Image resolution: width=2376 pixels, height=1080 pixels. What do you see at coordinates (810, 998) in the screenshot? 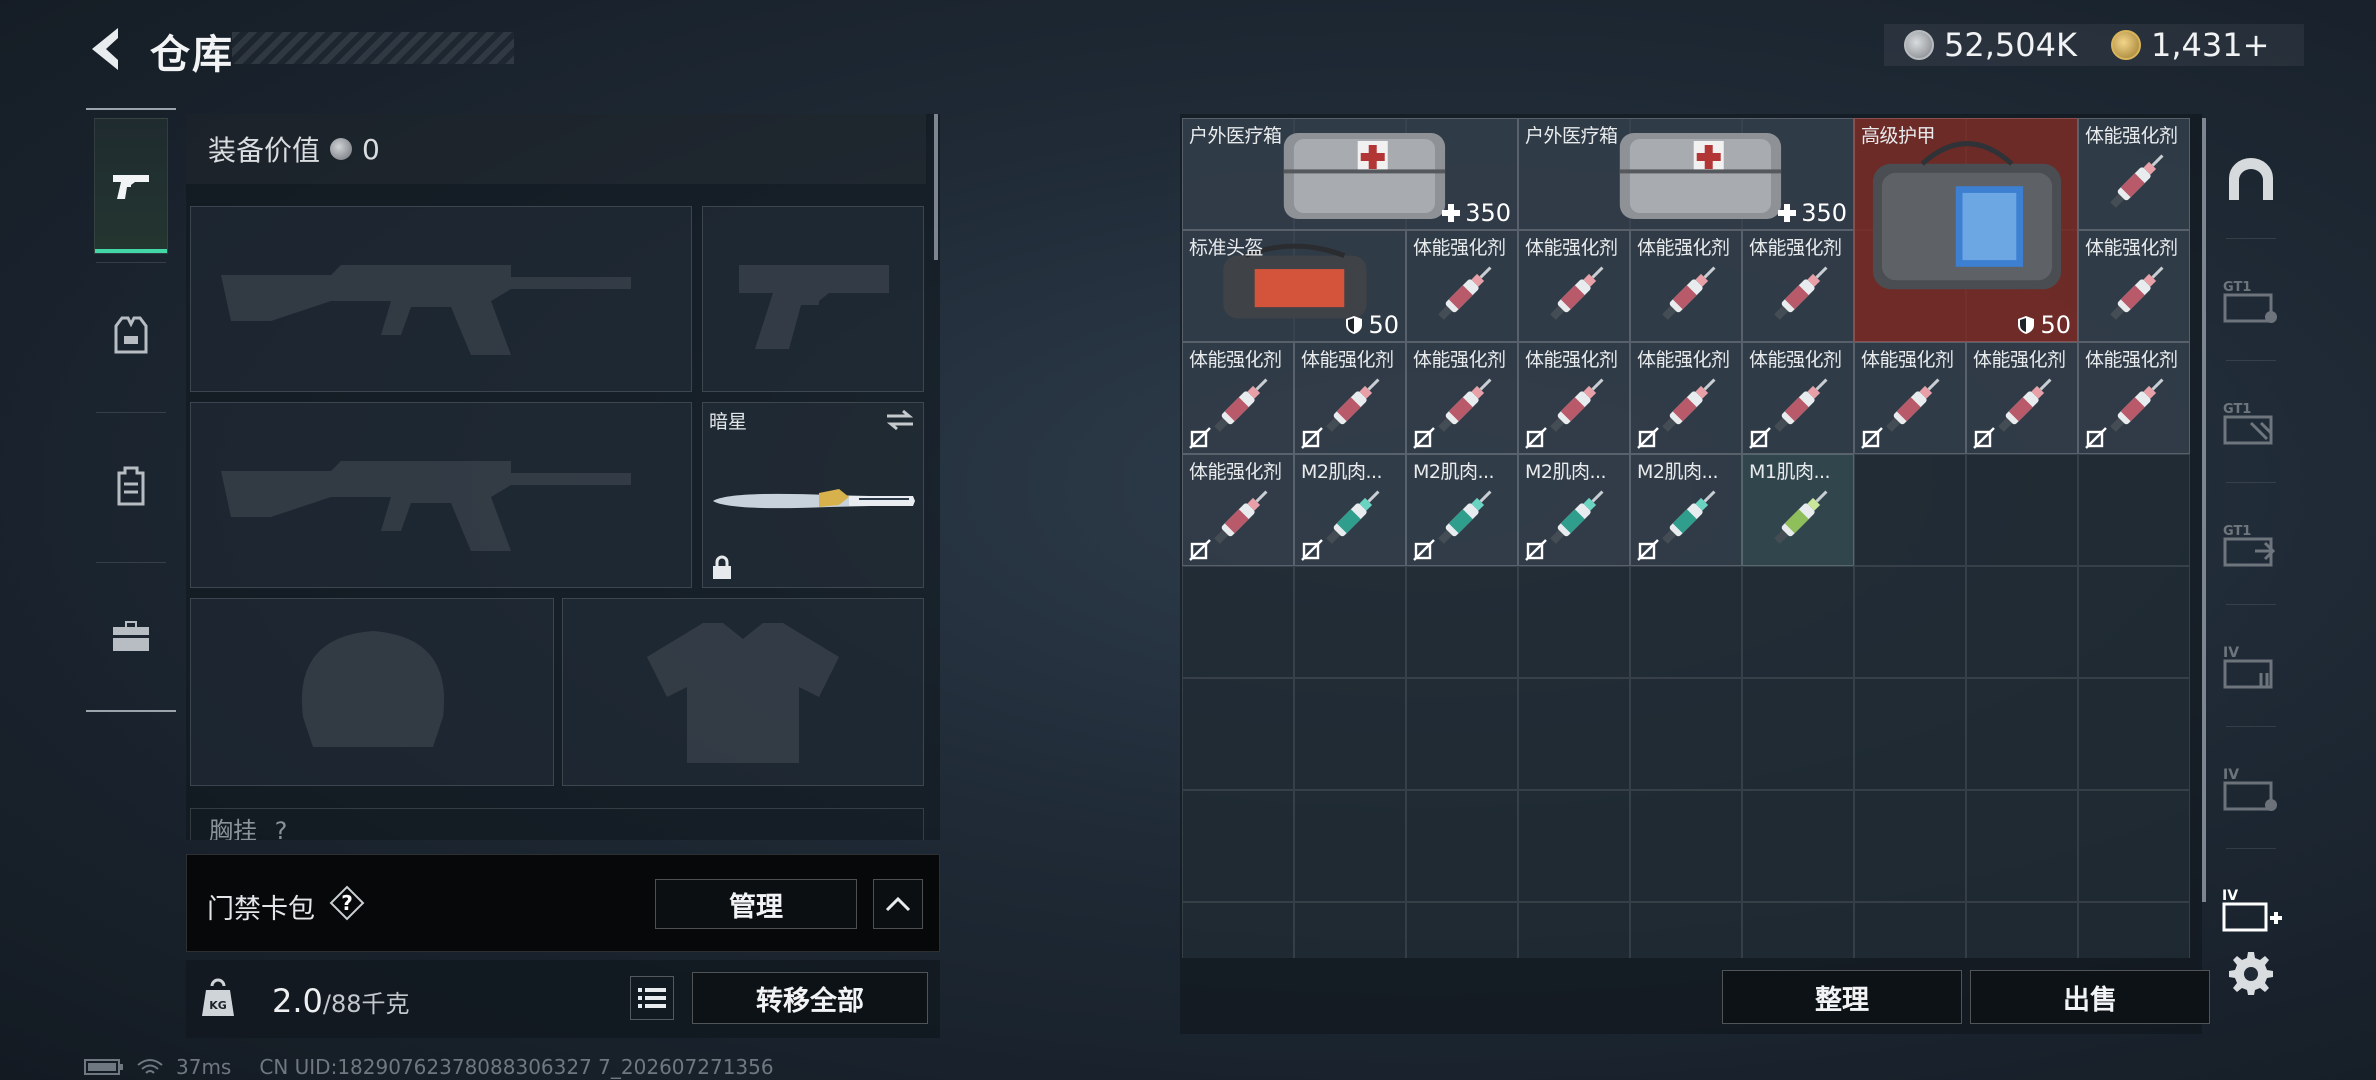
I see `transfer-all-button: 转移全部` at bounding box center [810, 998].